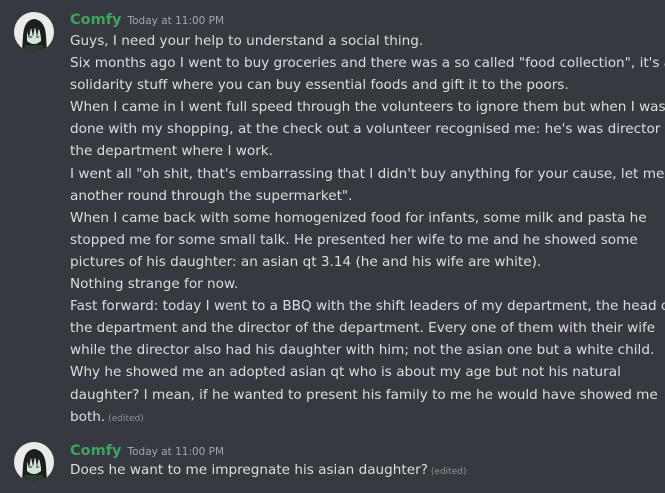 The image size is (665, 493). Describe the element at coordinates (88, 416) in the screenshot. I see `message-line-text: both.` at that location.